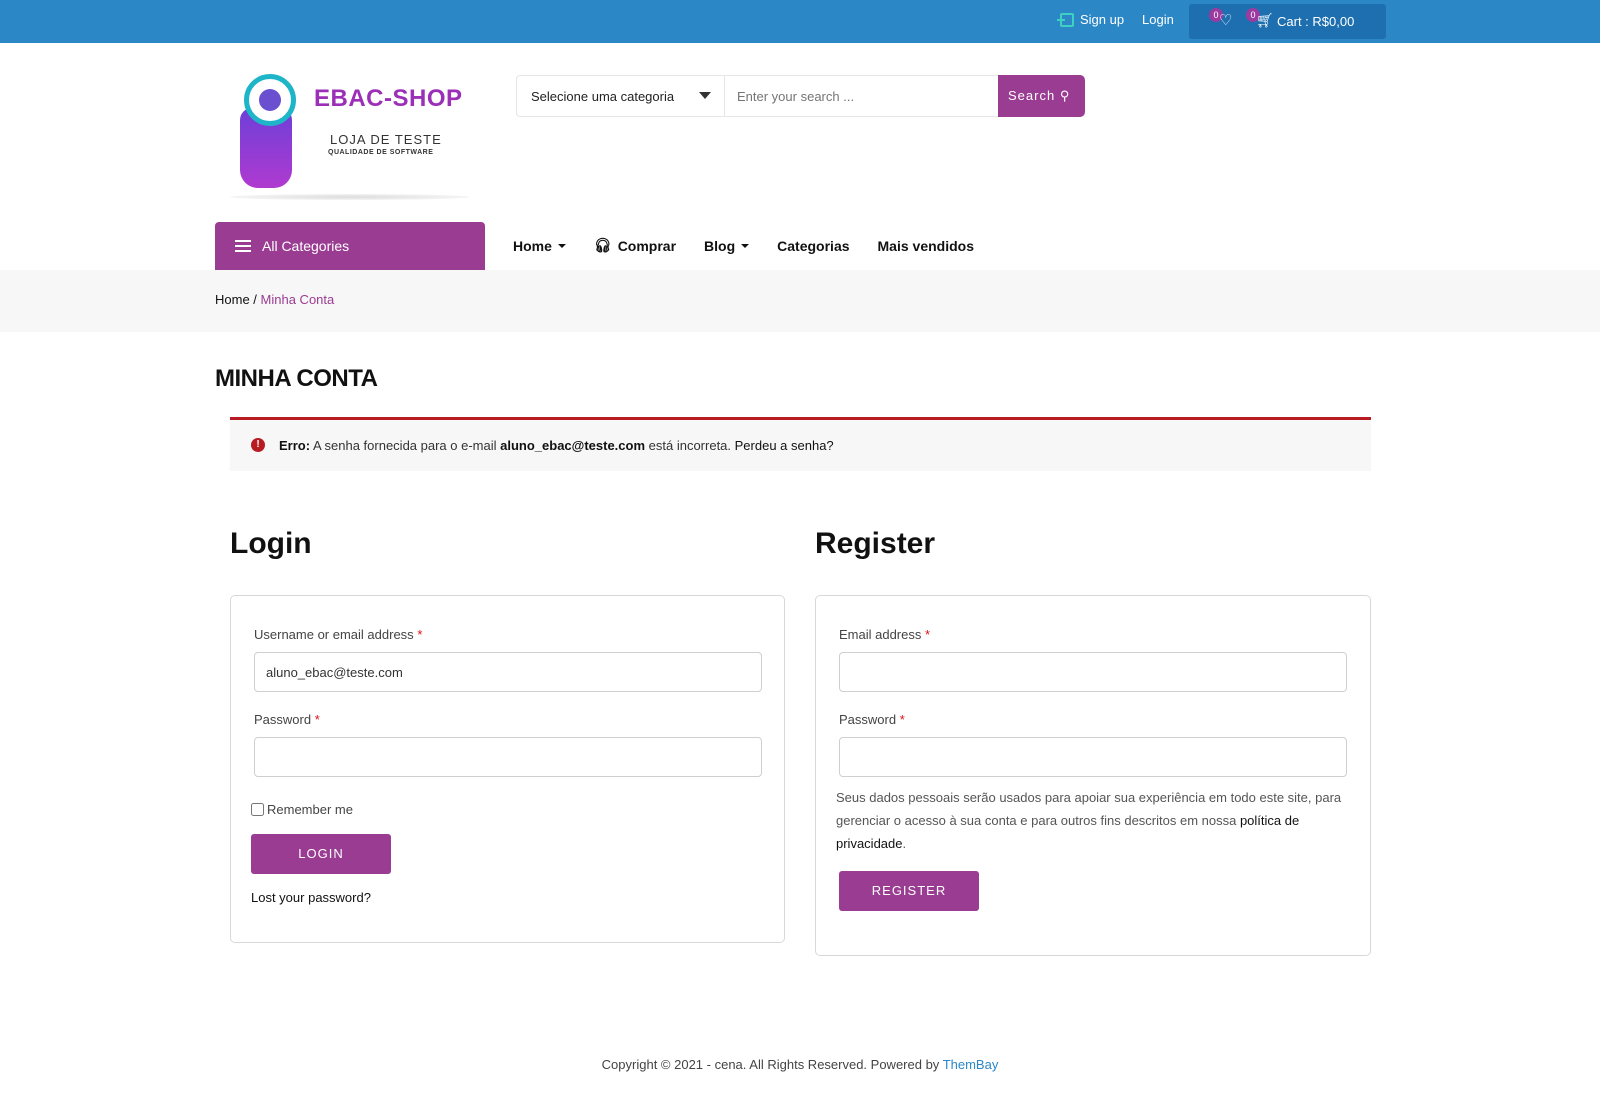 The width and height of the screenshot is (1600, 1111). I want to click on signup-link: Sign up, so click(1091, 19).